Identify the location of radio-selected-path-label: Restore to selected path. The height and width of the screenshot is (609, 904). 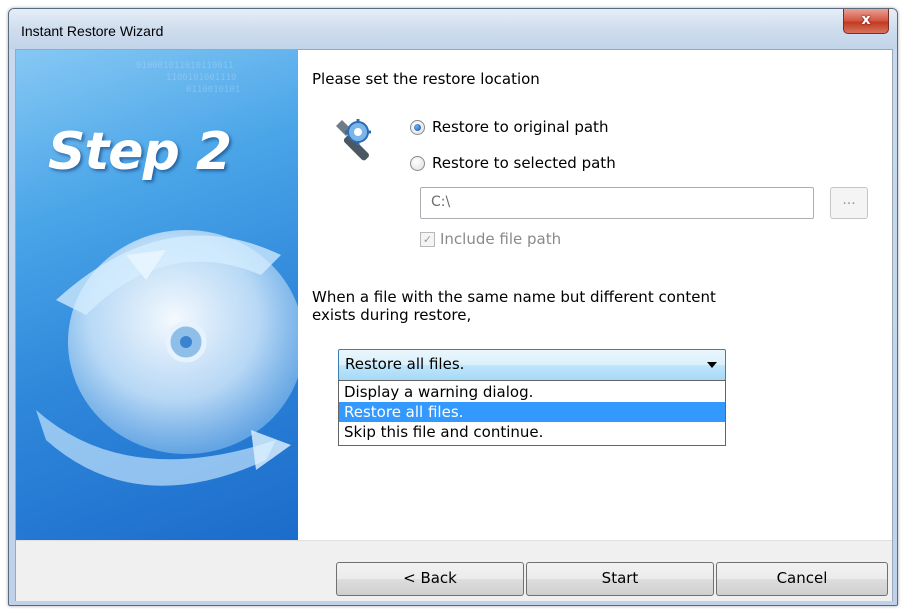
(524, 163).